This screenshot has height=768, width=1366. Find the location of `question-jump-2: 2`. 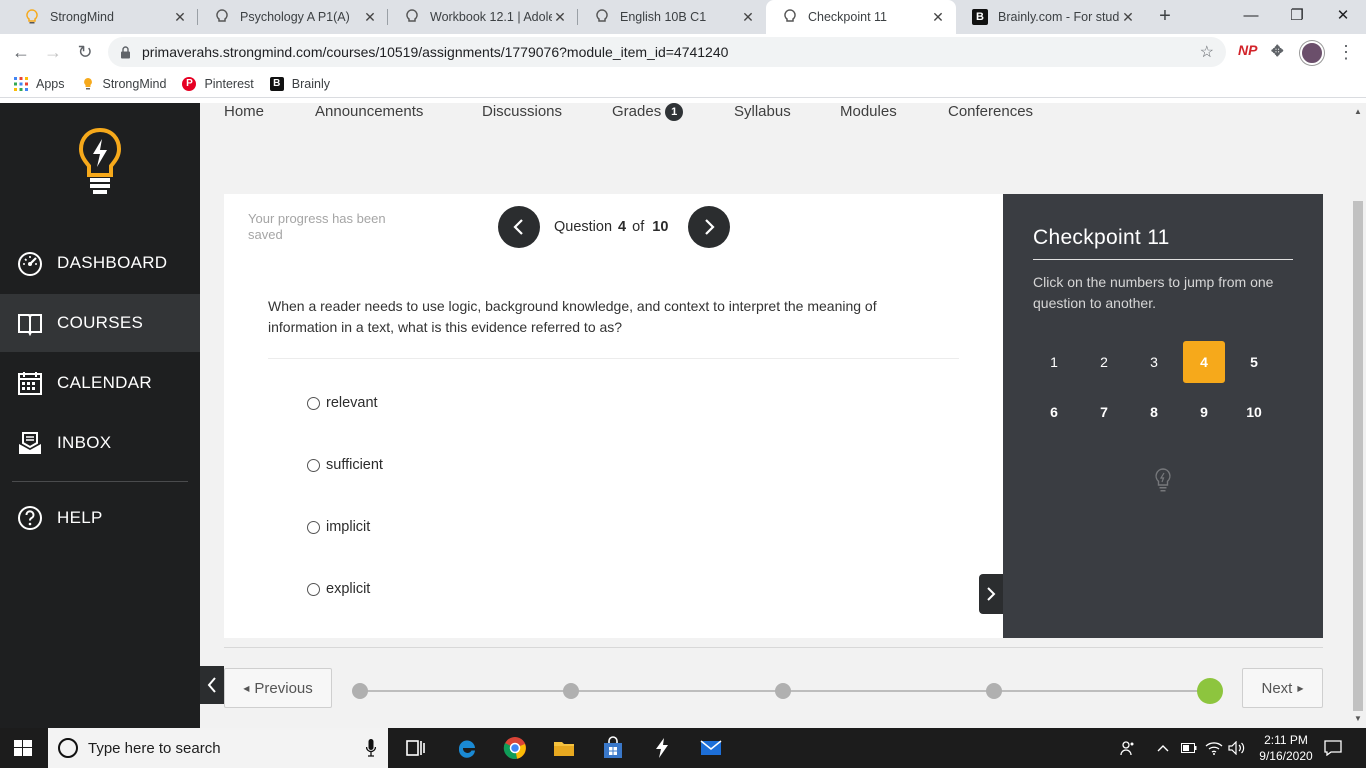

question-jump-2: 2 is located at coordinates (1104, 362).